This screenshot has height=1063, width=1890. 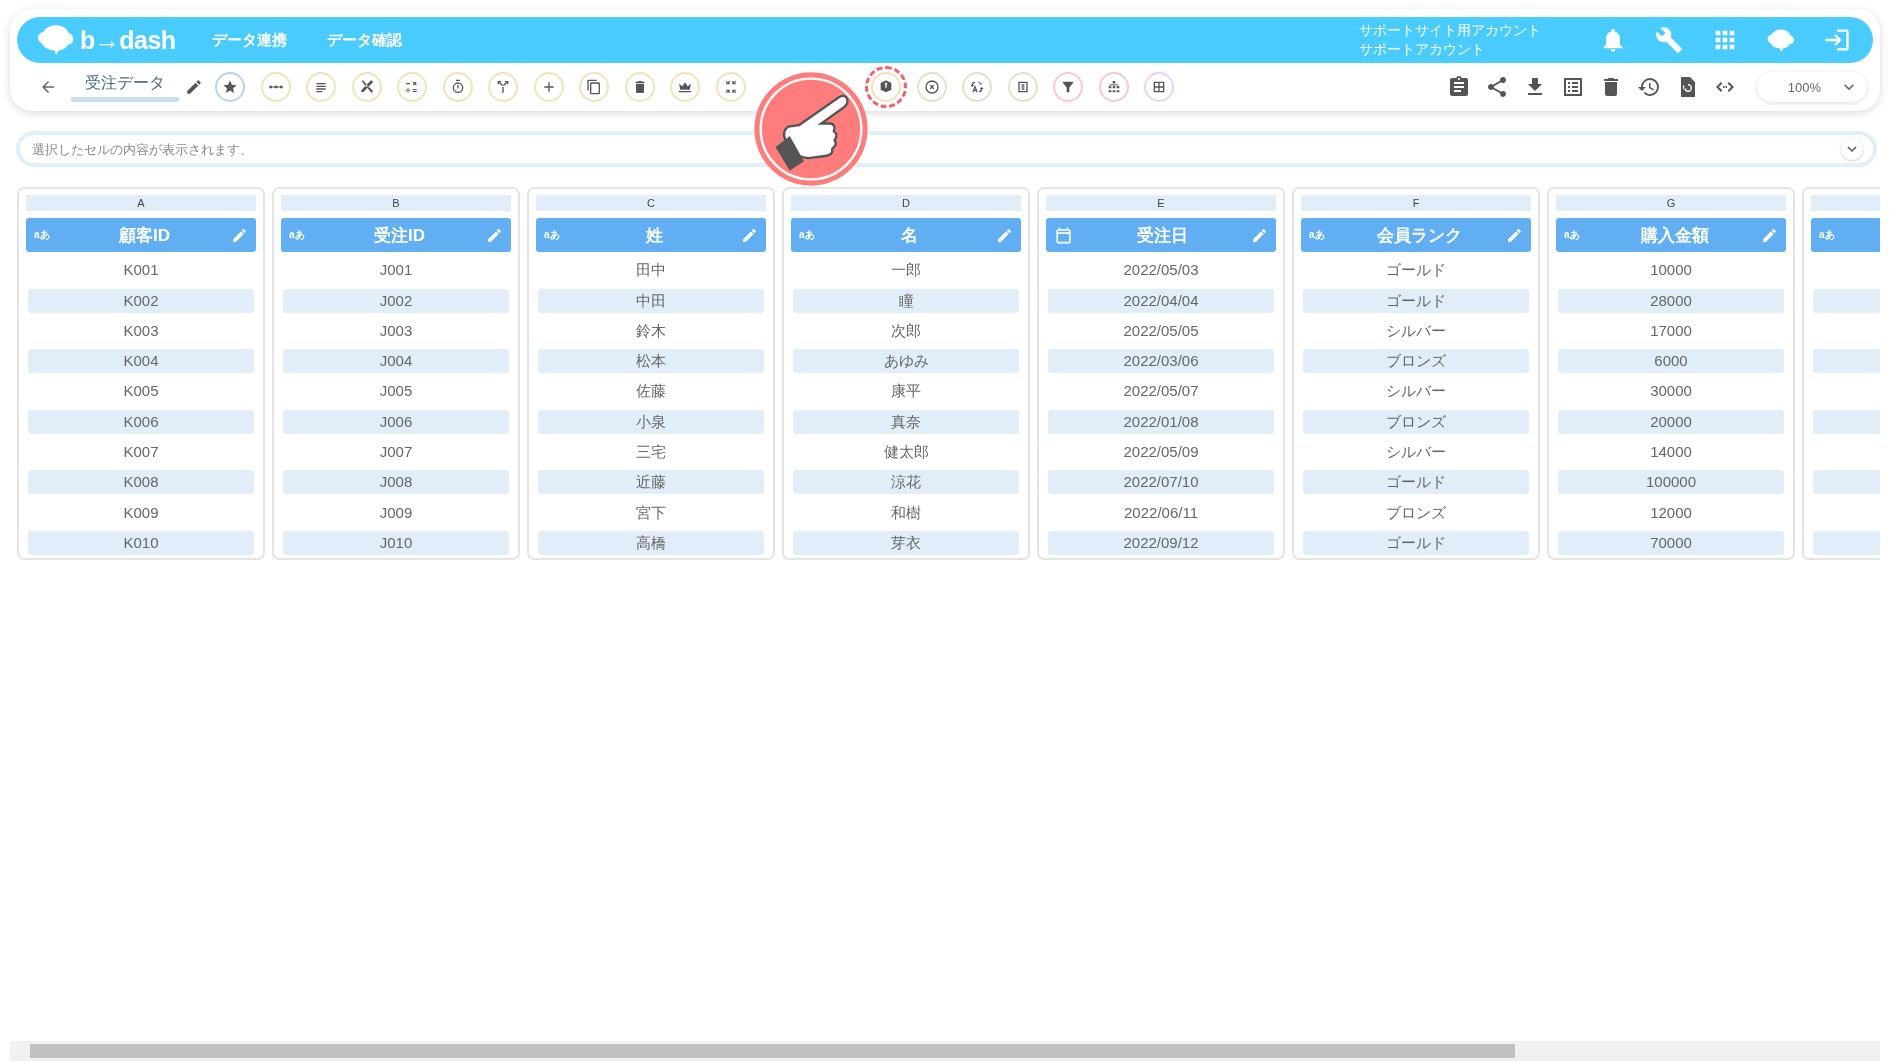 I want to click on copy-icon, so click(x=594, y=87).